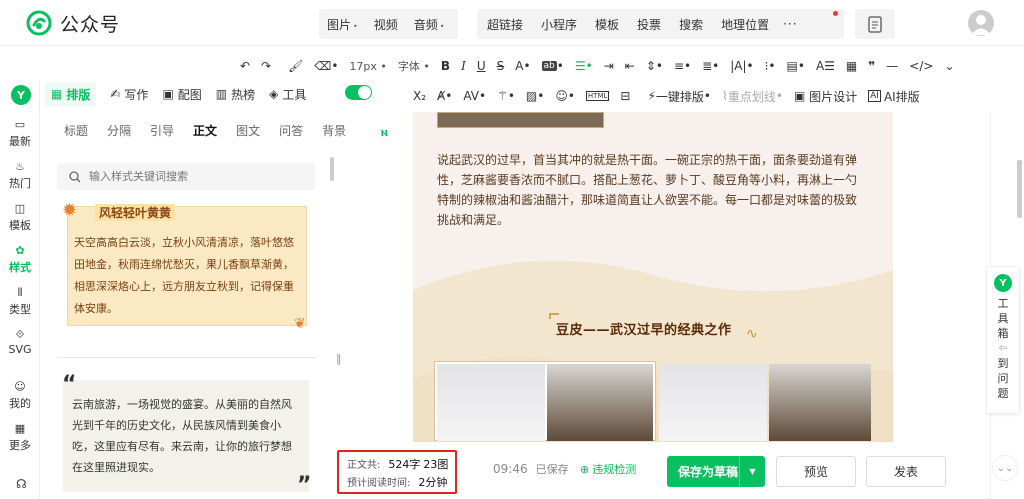 The image size is (1024, 499). Describe the element at coordinates (334, 130) in the screenshot. I see `category-background: 背景` at that location.